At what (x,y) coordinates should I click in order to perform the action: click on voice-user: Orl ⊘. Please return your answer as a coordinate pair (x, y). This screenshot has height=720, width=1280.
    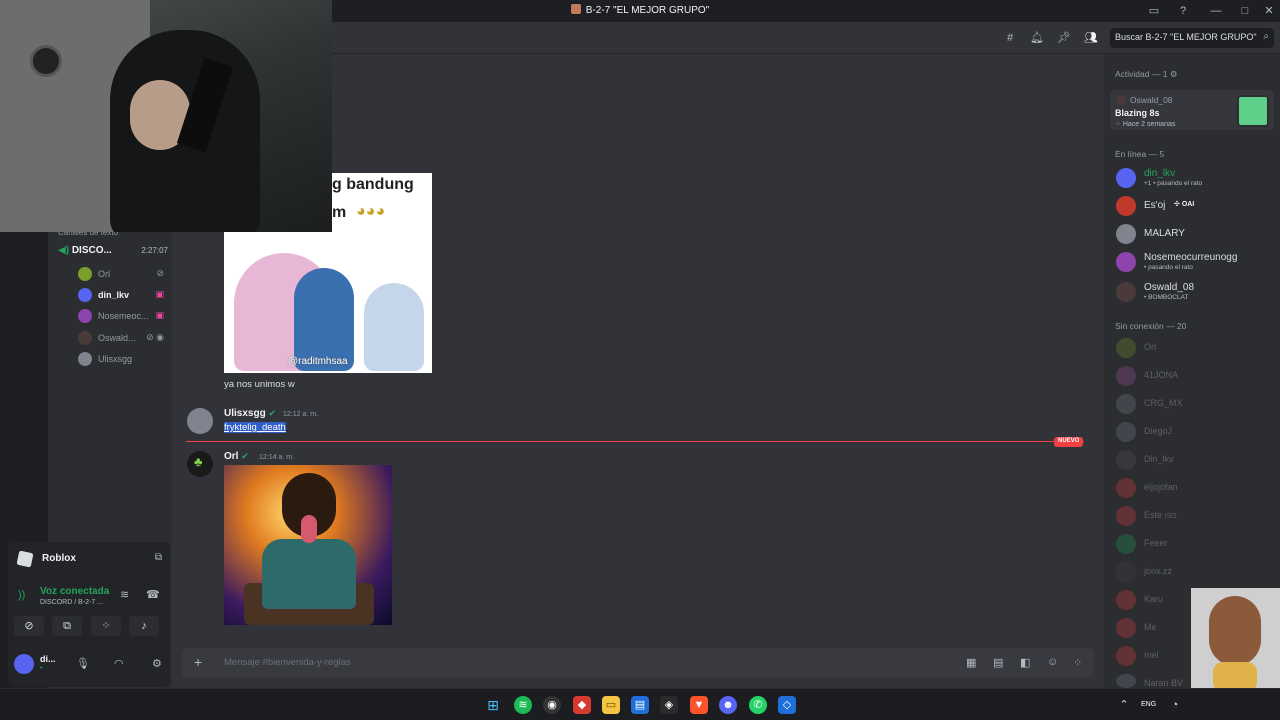
    Looking at the image, I should click on (123, 274).